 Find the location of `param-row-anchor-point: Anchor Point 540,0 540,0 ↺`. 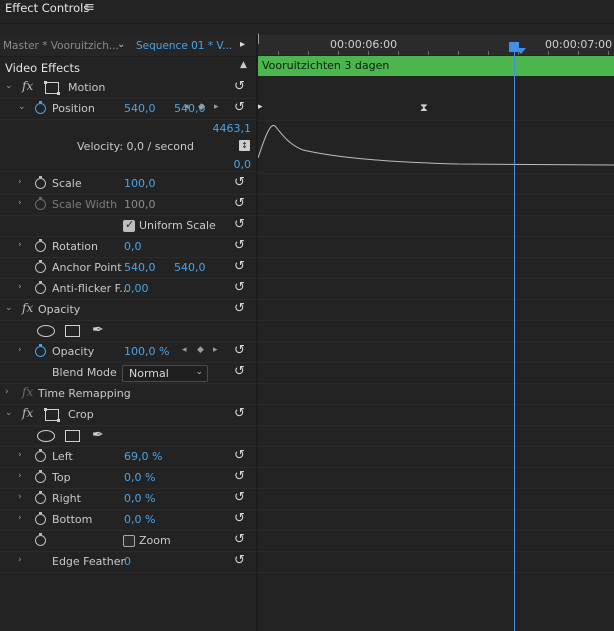

param-row-anchor-point: Anchor Point 540,0 540,0 ↺ is located at coordinates (128, 268).